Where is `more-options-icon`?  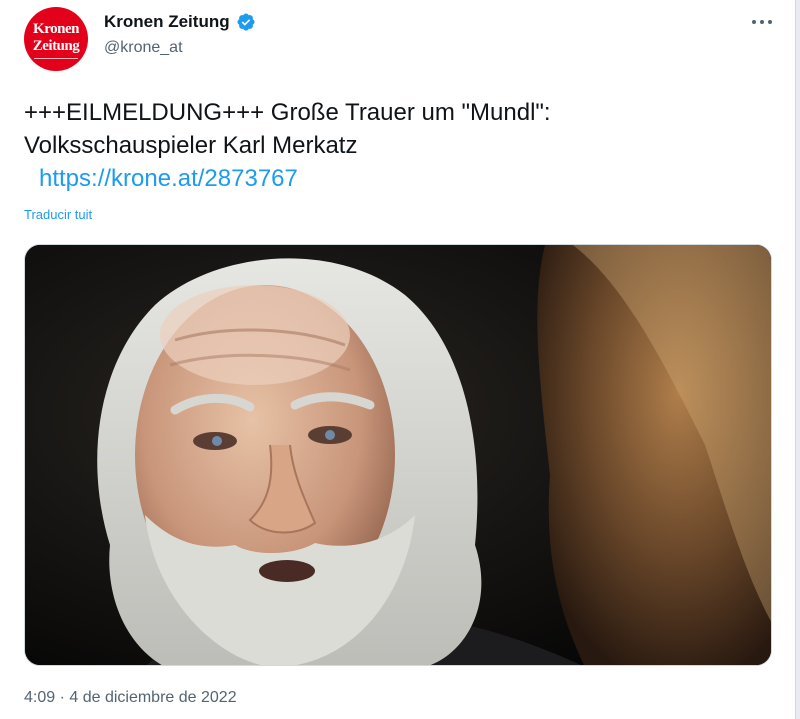
more-options-icon is located at coordinates (762, 22).